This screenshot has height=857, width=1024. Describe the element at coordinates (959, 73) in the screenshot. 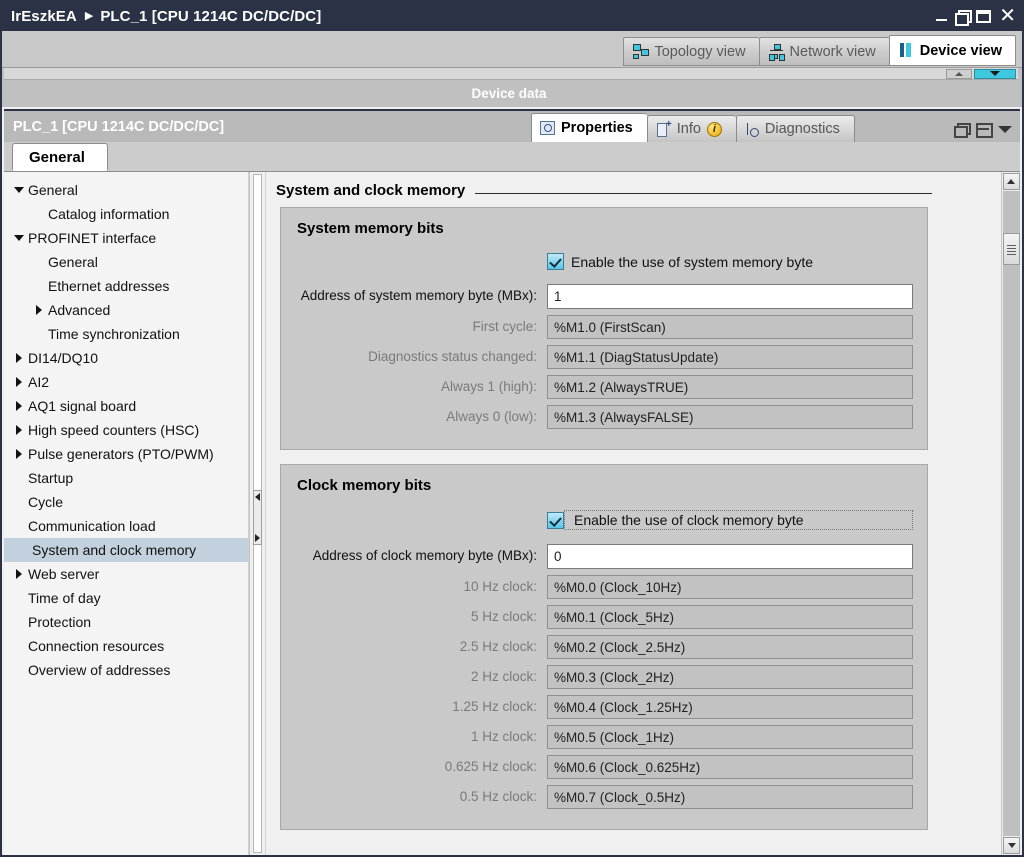

I see `collapse-up-button` at that location.